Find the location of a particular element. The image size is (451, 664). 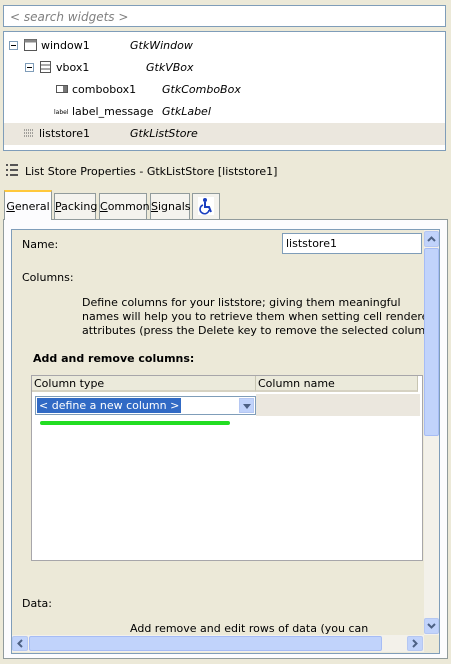

svg-text: label is located at coordinates (61, 111).